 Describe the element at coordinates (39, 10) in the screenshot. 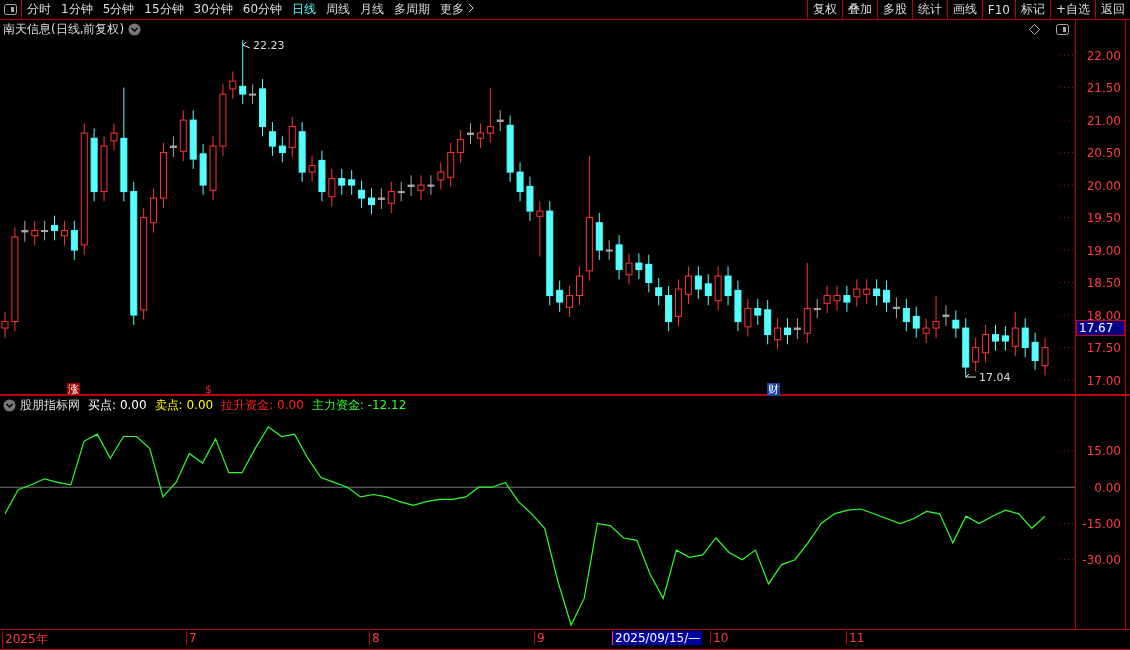

I see `period-tab: 分时` at that location.